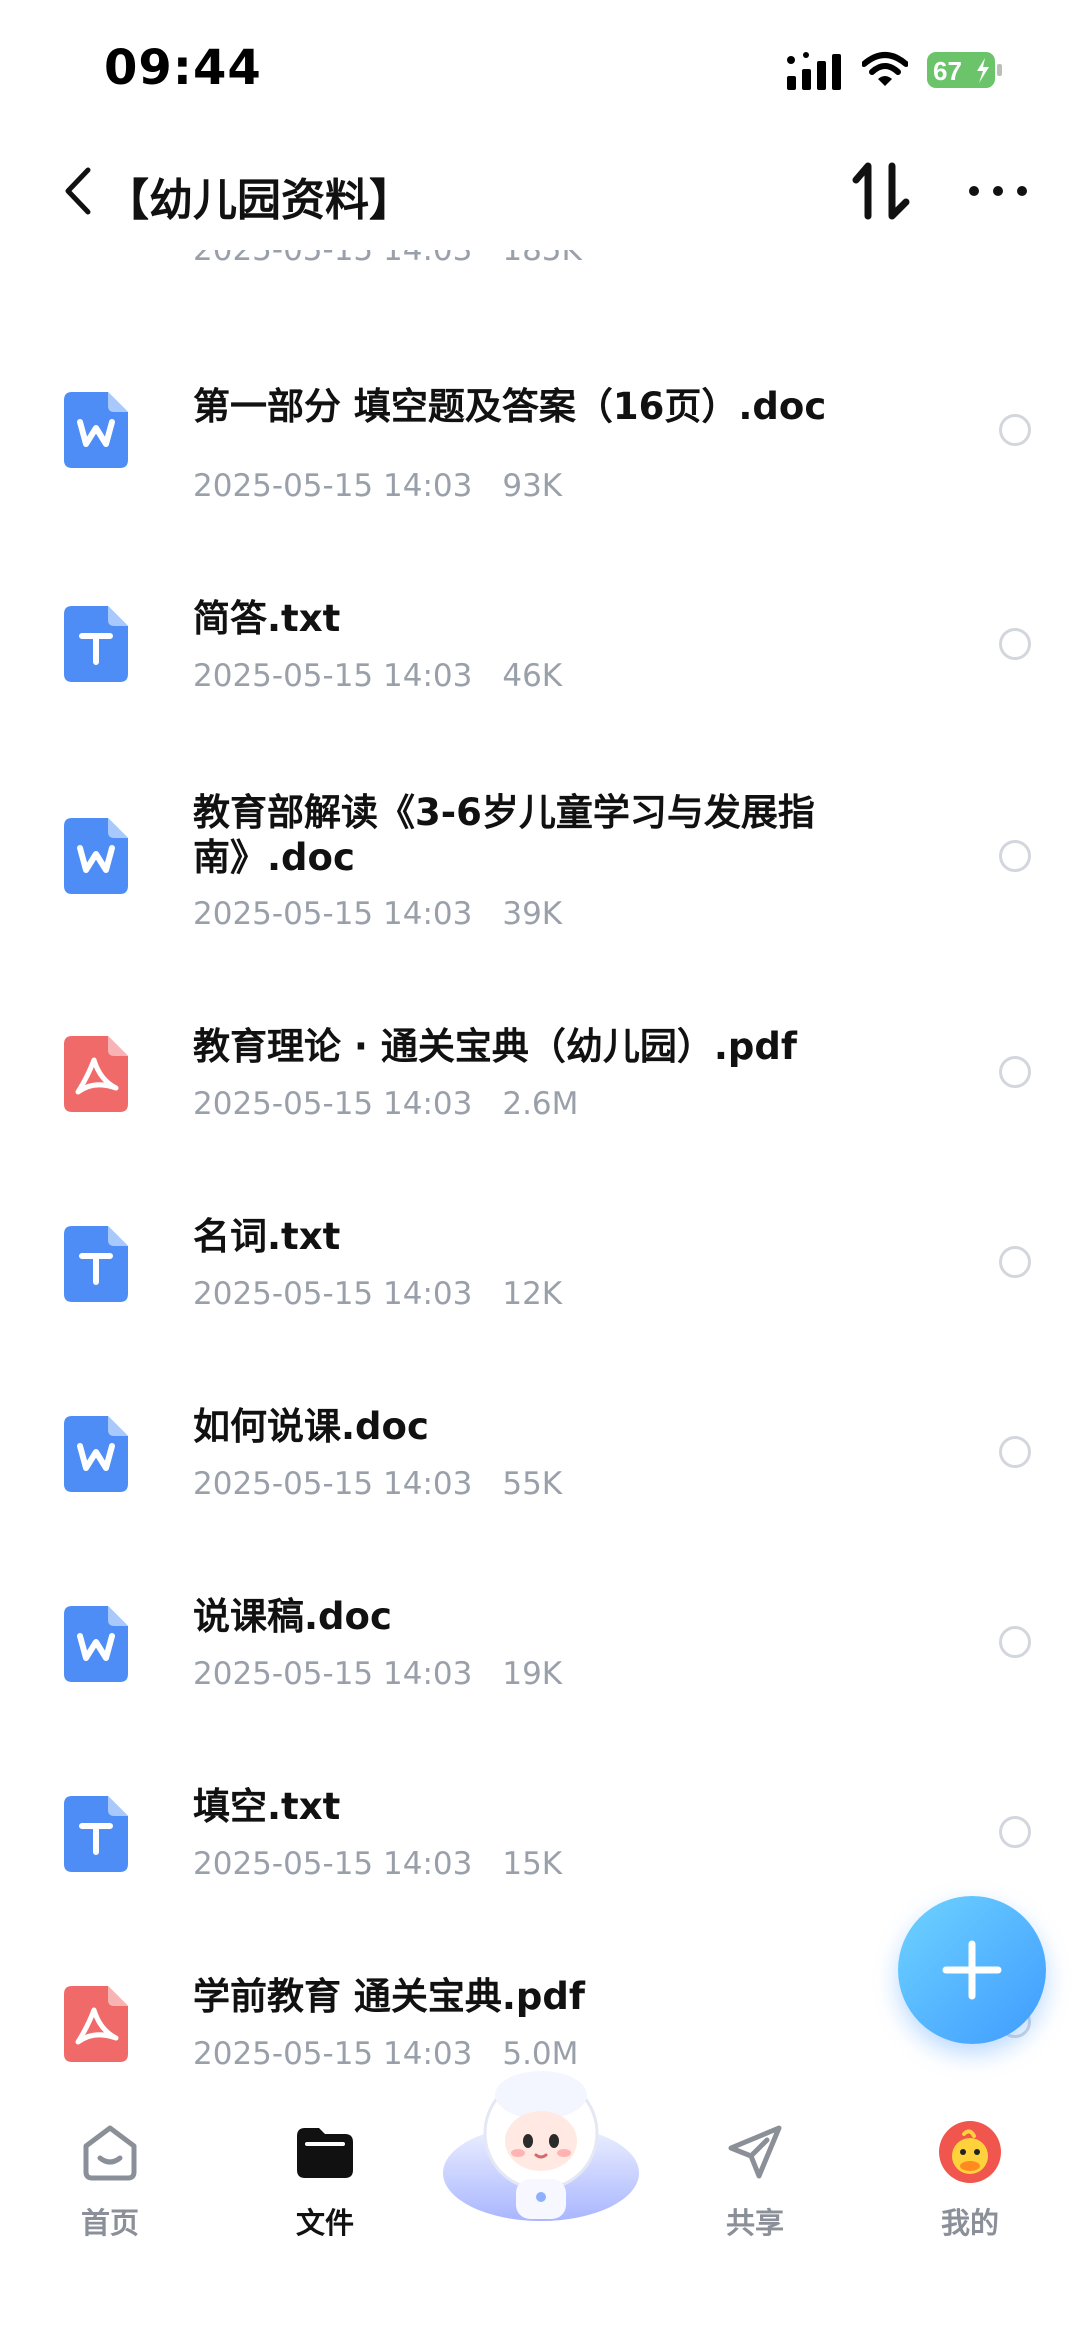 The image size is (1080, 2337). I want to click on chevron-left-icon, so click(80, 191).